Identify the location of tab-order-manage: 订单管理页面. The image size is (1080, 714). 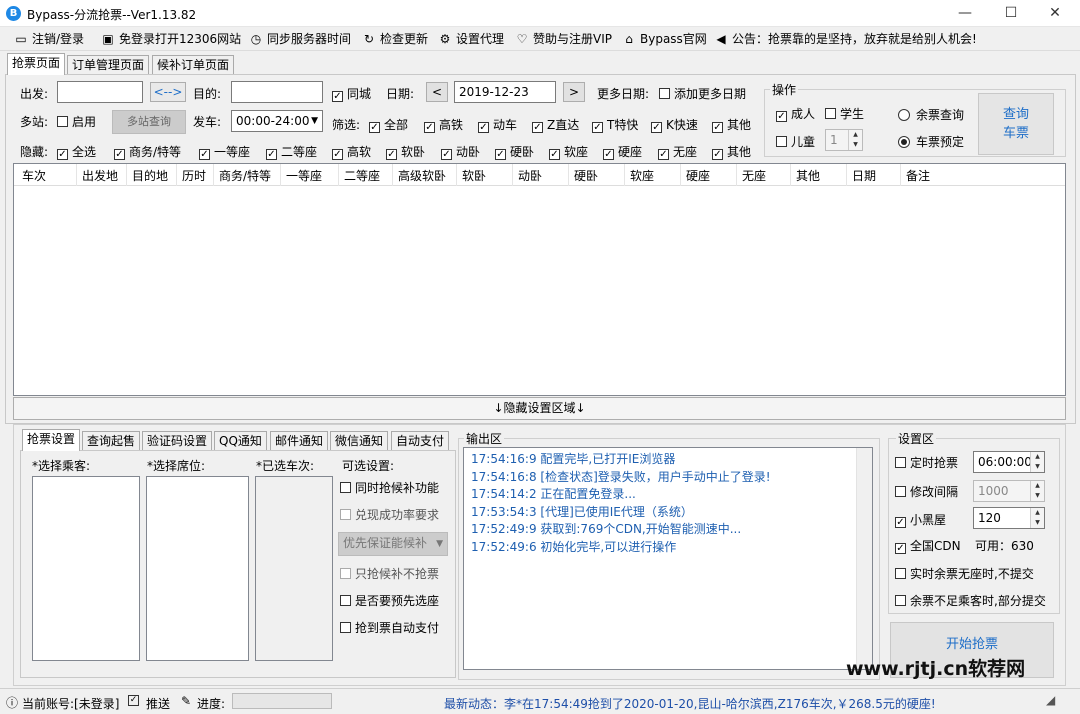
(108, 65).